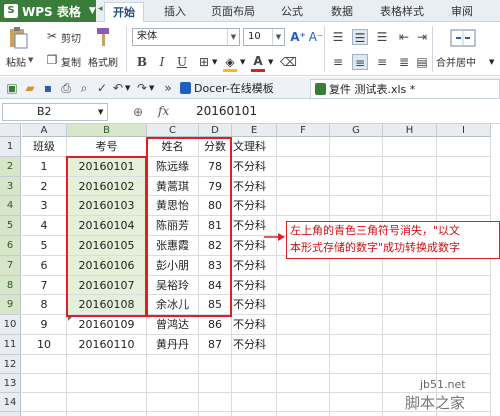 The width and height of the screenshot is (500, 416). Describe the element at coordinates (356, 166) in the screenshot. I see `cell-g2` at that location.